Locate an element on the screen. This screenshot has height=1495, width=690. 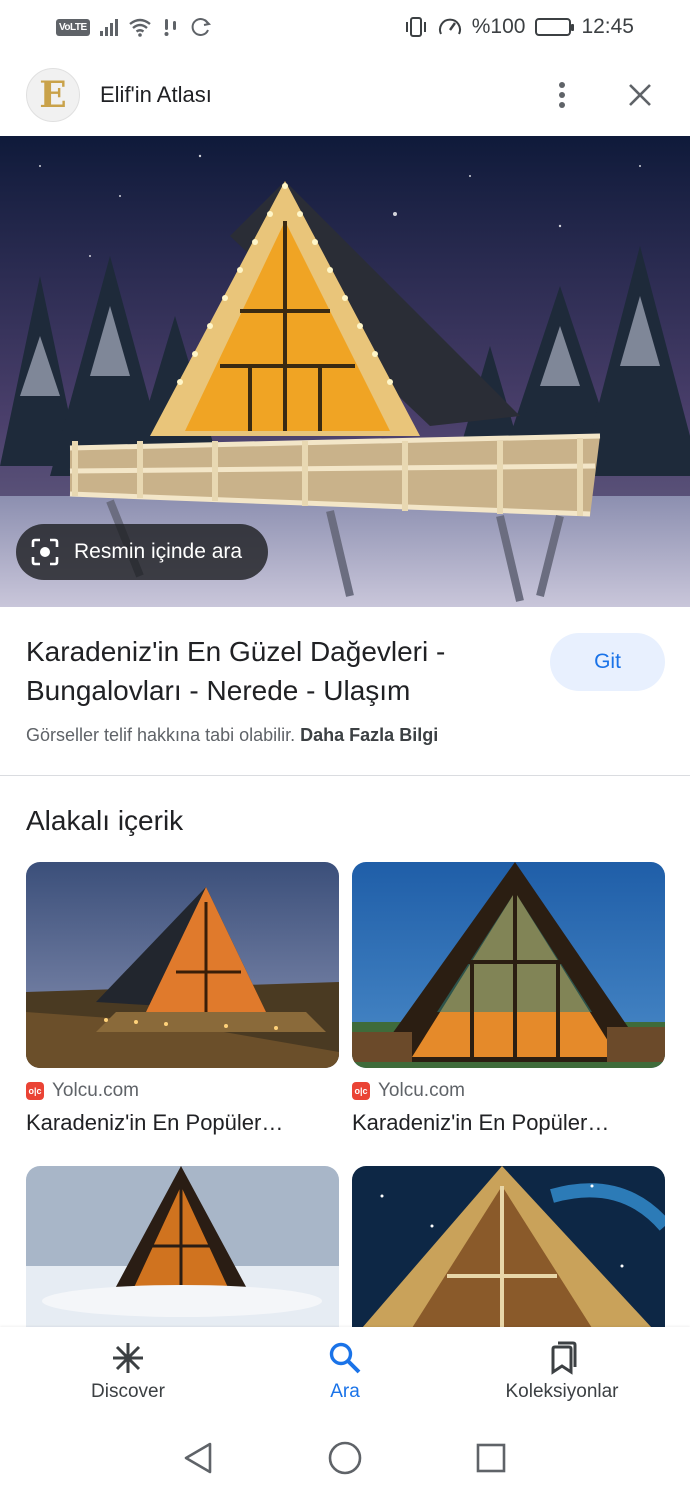
back-triangle-icon is located at coordinates (198, 1458).